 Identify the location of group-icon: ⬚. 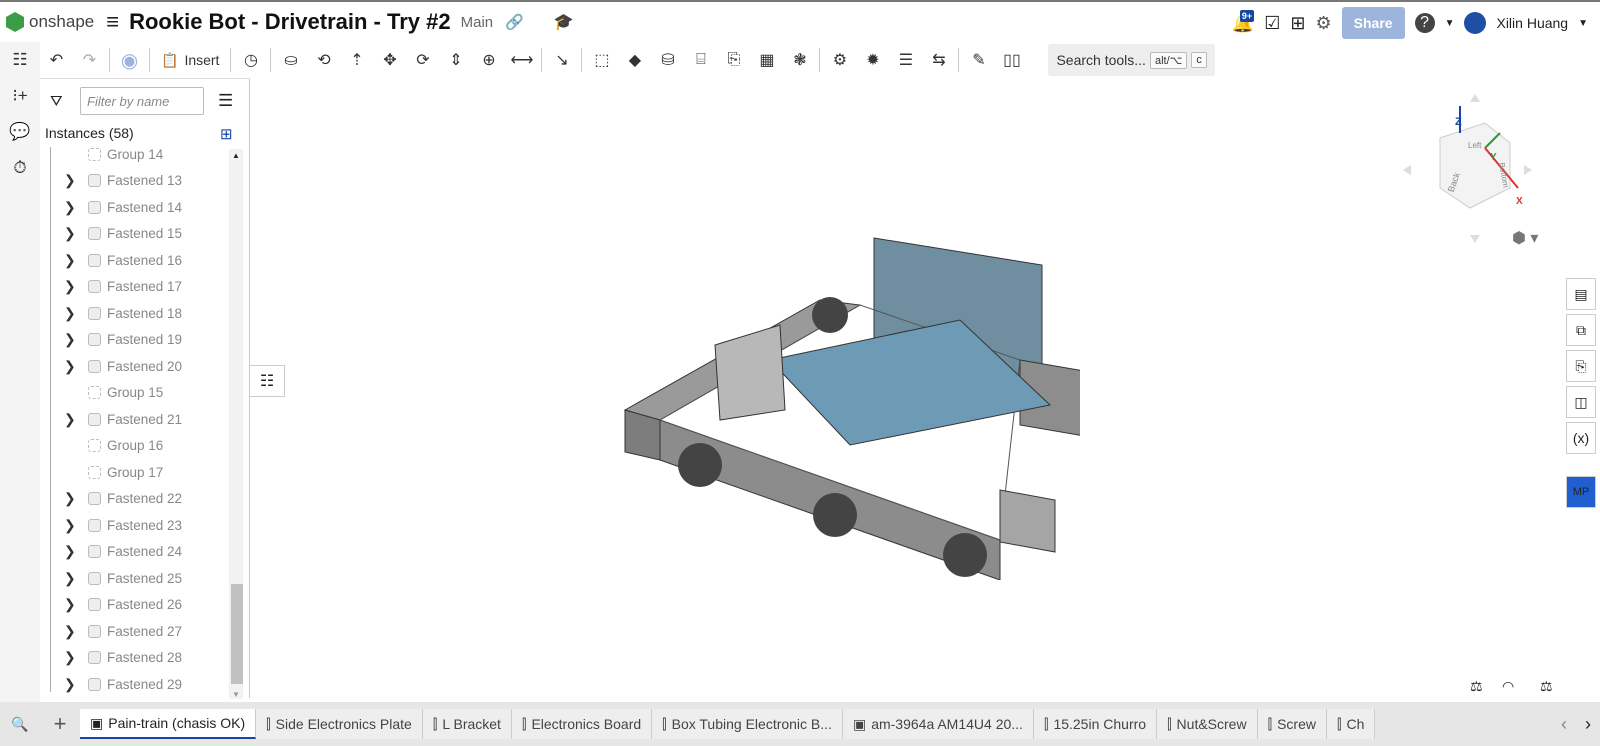
(601, 60).